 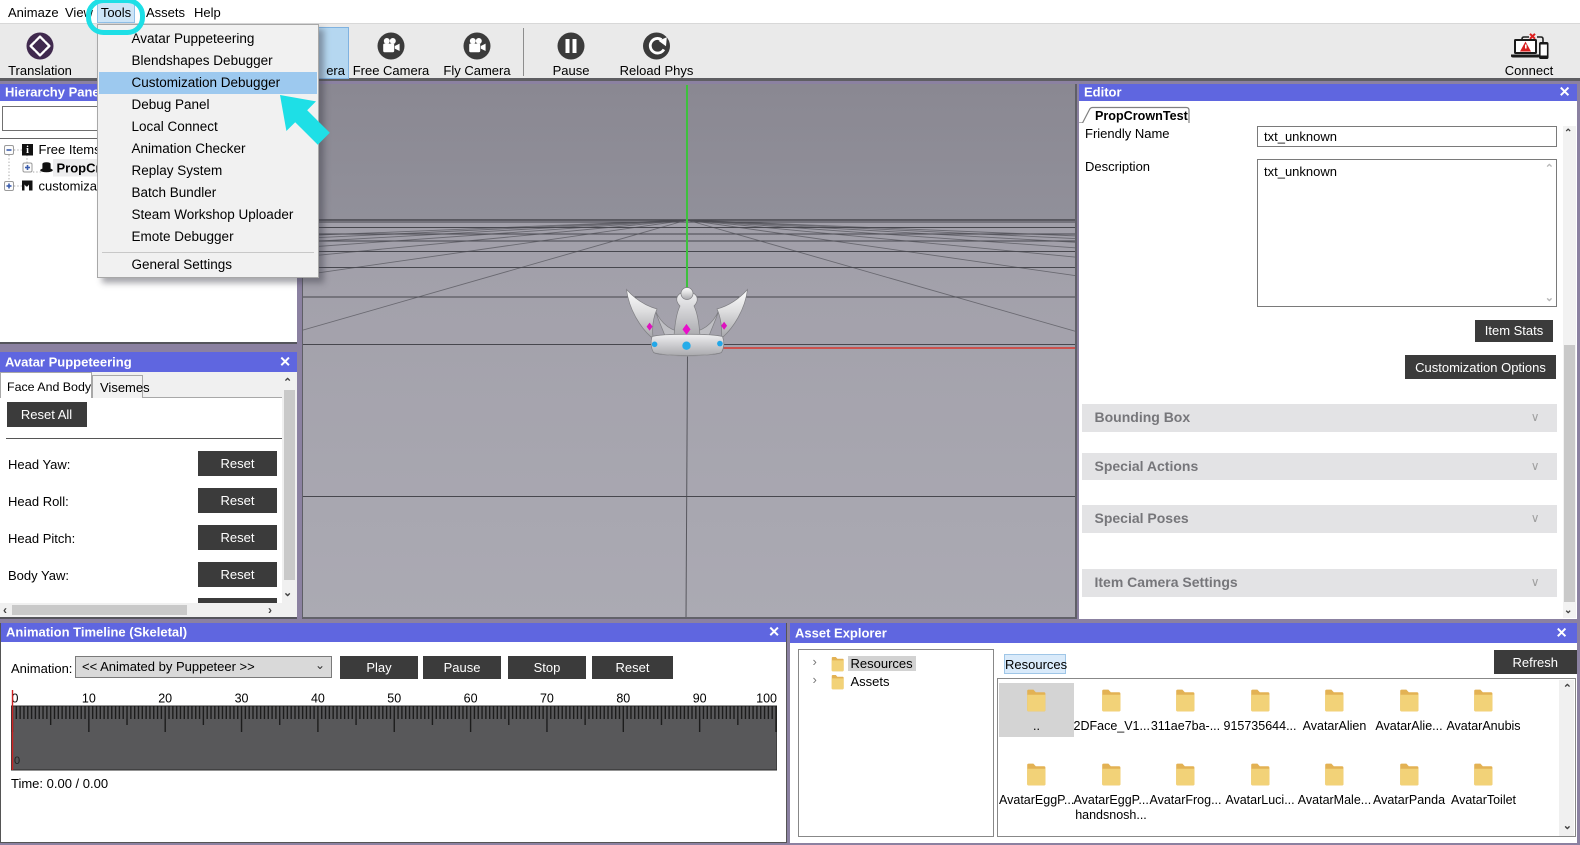 What do you see at coordinates (165, 698) in the screenshot?
I see `svg-text: 20` at bounding box center [165, 698].